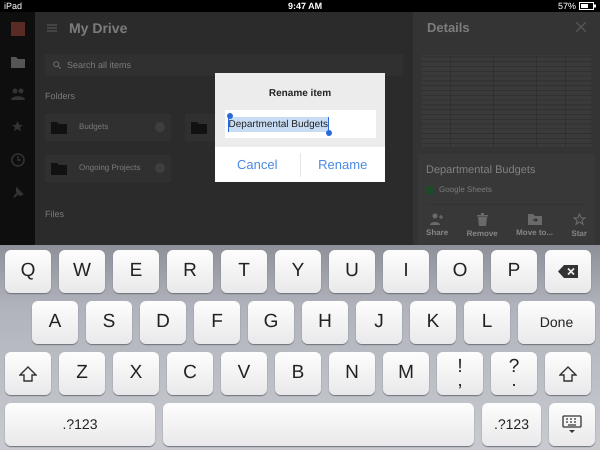 This screenshot has width=600, height=450. What do you see at coordinates (437, 219) in the screenshot?
I see `add-person-icon` at bounding box center [437, 219].